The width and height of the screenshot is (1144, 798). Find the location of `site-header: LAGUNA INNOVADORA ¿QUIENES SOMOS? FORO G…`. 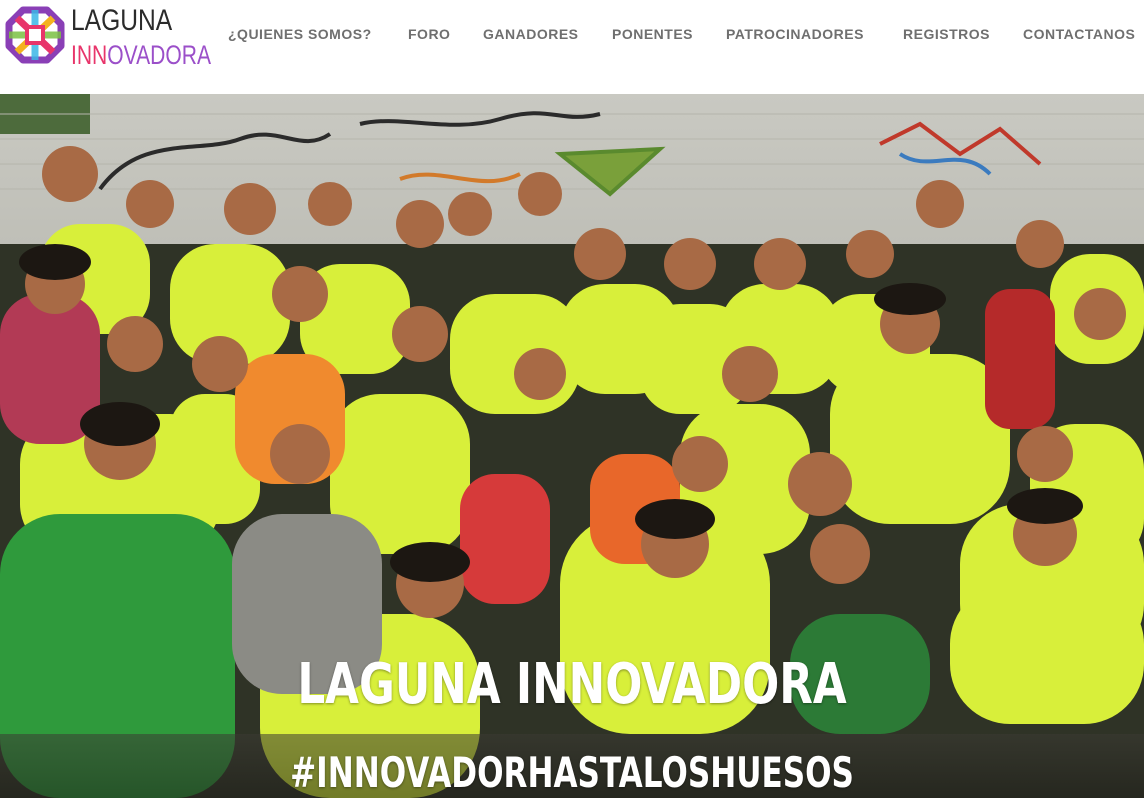

site-header: LAGUNA INNOVADORA ¿QUIENES SOMOS? FORO G… is located at coordinates (572, 47).